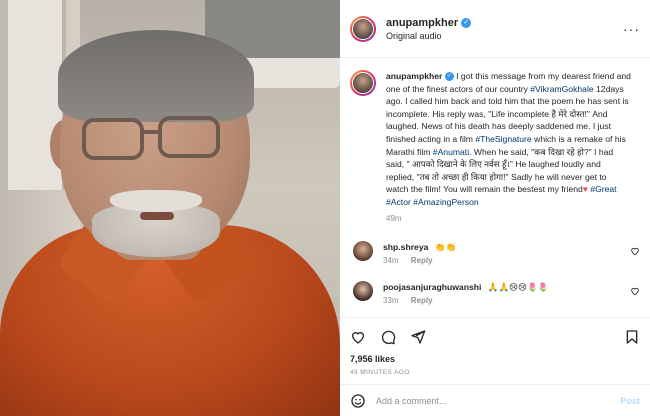  What do you see at coordinates (388, 337) in the screenshot?
I see `comment-icon` at bounding box center [388, 337].